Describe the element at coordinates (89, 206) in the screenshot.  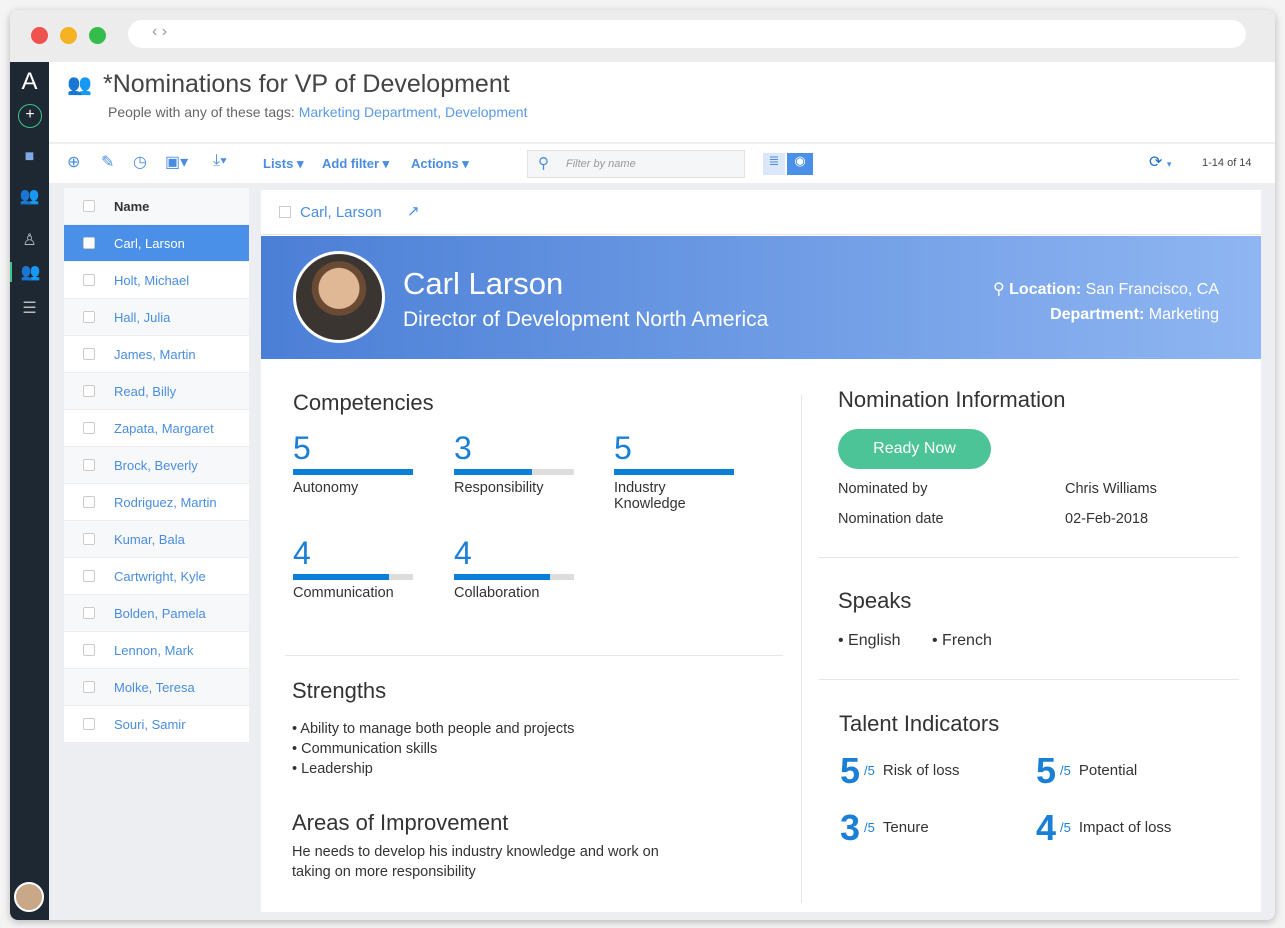
I see `select-all-checkbox` at that location.